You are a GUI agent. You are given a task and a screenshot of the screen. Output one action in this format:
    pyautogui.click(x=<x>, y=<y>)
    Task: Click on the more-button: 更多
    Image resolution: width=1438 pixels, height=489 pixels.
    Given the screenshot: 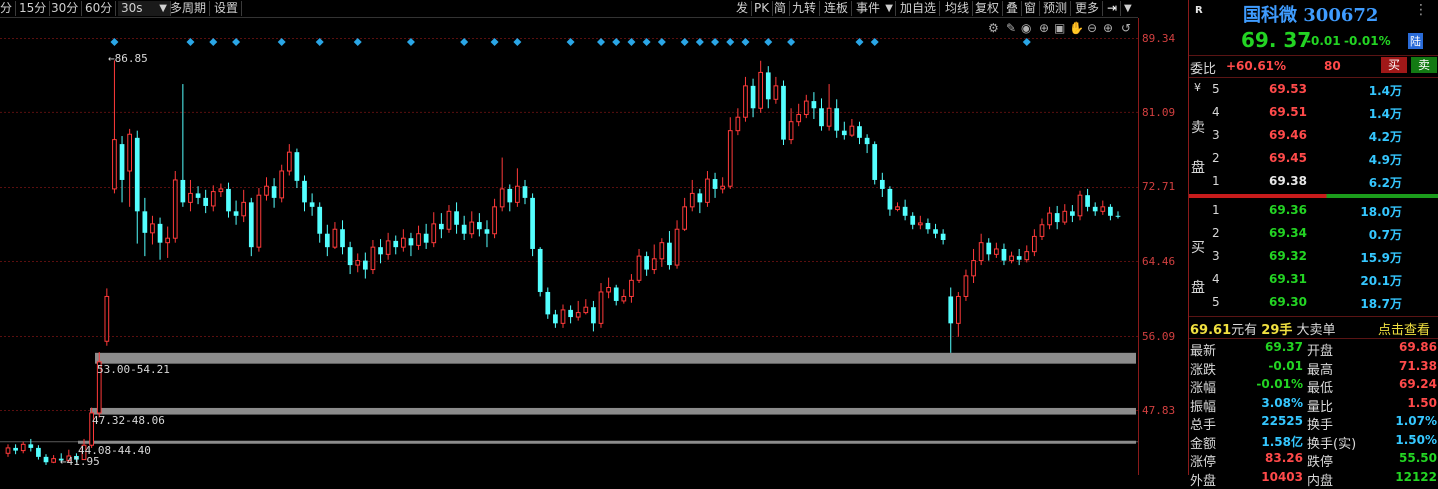 What is the action you would take?
    pyautogui.click(x=1088, y=8)
    